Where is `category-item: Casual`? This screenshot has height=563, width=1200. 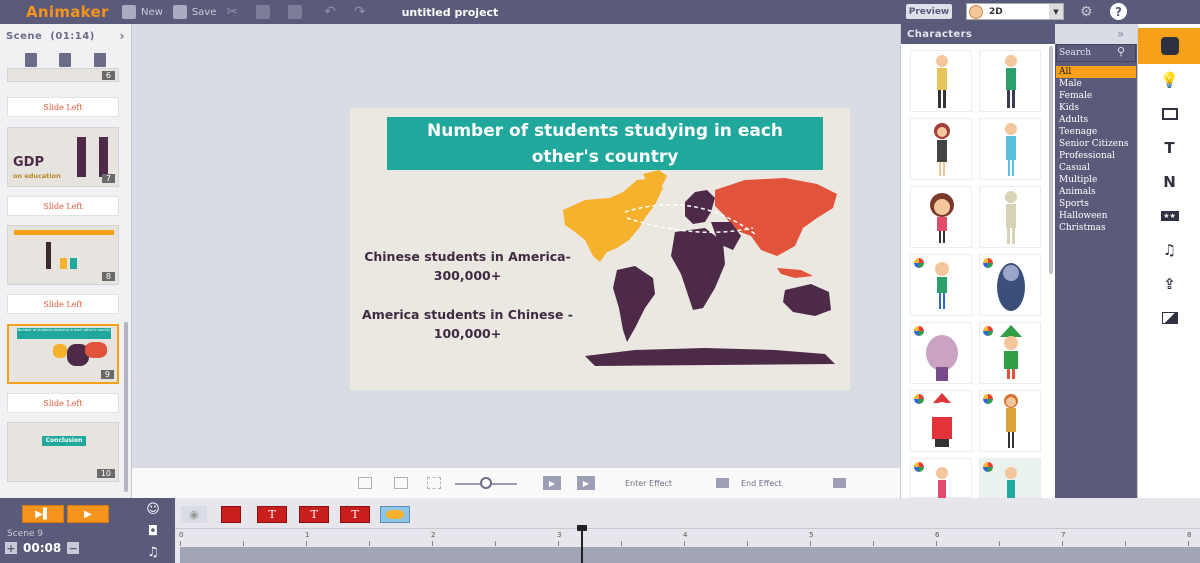 category-item: Casual is located at coordinates (1096, 168).